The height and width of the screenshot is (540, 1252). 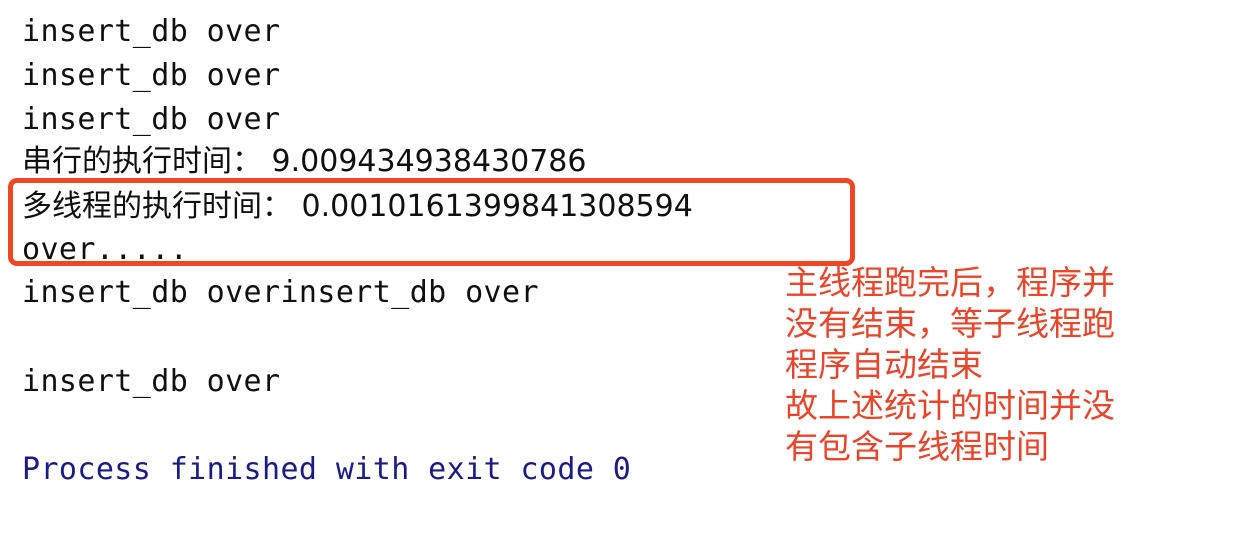 What do you see at coordinates (151, 31) in the screenshot?
I see `console-line-insert-db-1: insert_db over` at bounding box center [151, 31].